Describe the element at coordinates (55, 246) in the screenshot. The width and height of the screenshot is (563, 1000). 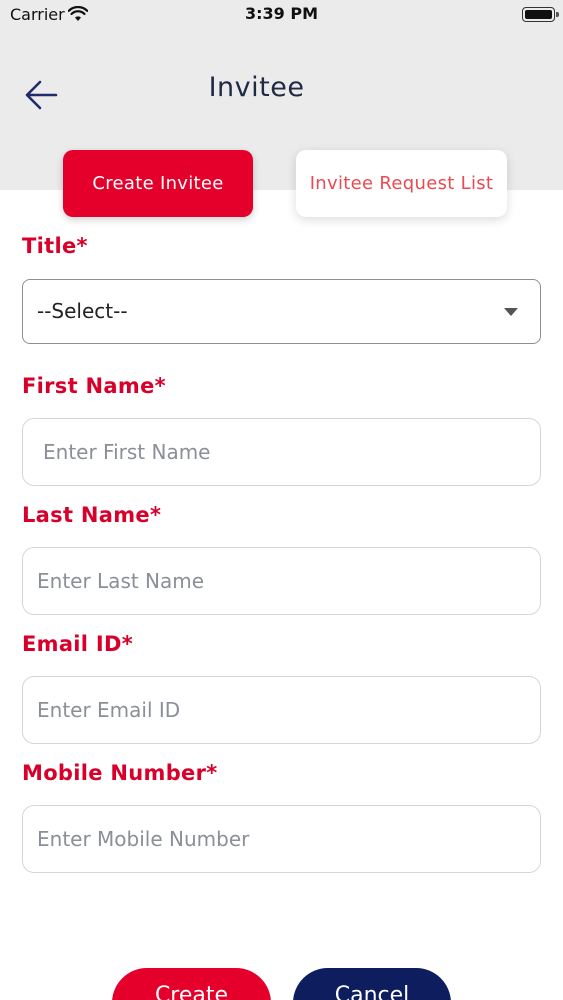
I see `title-label: Title*` at that location.